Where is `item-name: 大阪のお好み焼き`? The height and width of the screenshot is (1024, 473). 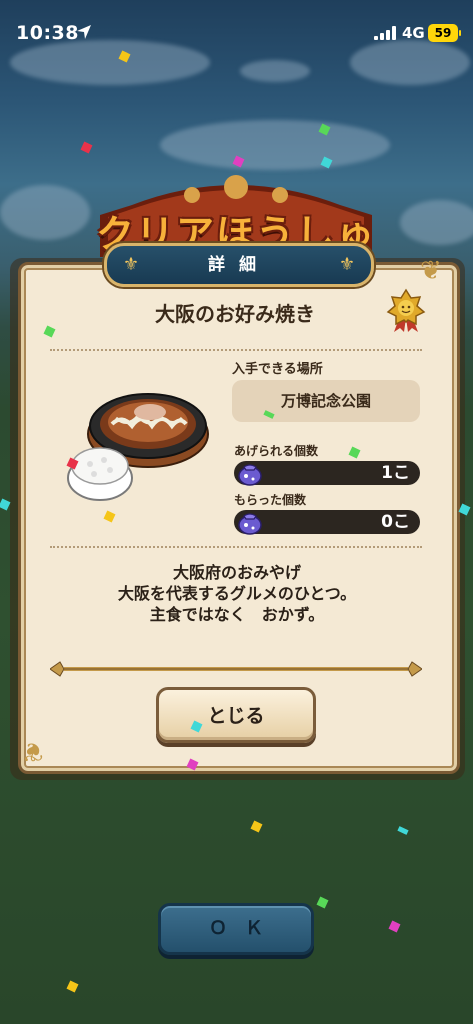 item-name: 大阪のお好み焼き is located at coordinates (235, 314).